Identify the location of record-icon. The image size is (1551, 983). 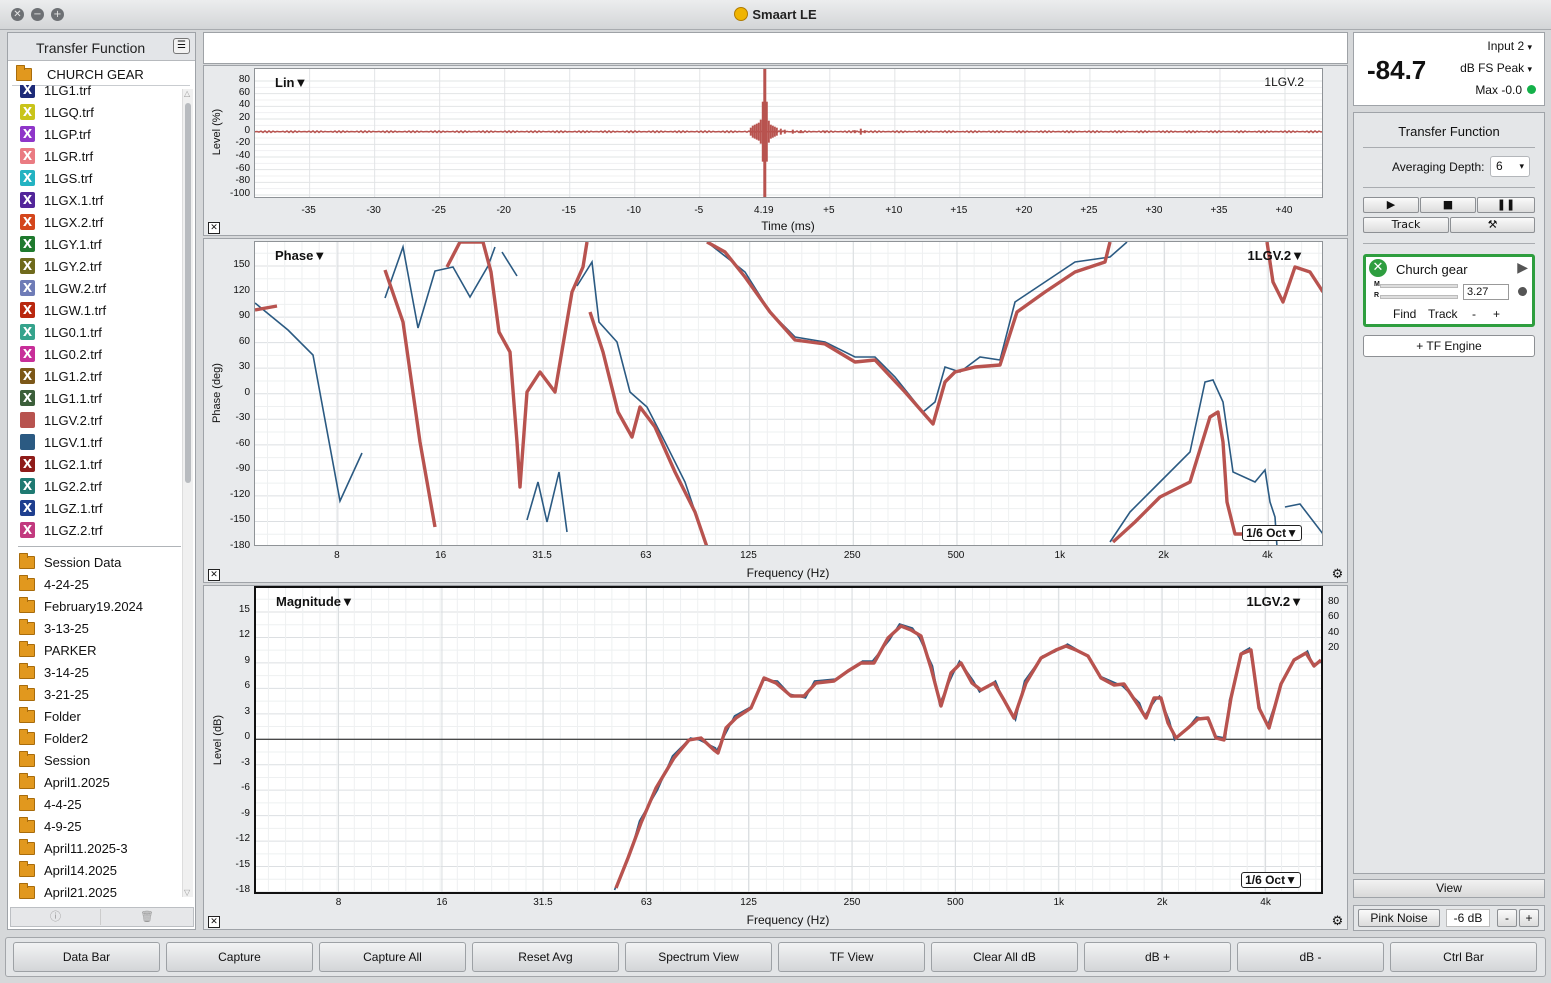
(1522, 291).